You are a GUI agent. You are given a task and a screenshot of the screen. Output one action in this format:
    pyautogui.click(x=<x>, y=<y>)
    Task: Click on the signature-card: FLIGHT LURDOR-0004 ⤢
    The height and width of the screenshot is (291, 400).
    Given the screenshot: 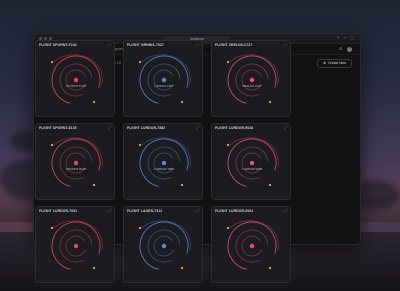 What is the action you would take?
    pyautogui.click(x=251, y=244)
    